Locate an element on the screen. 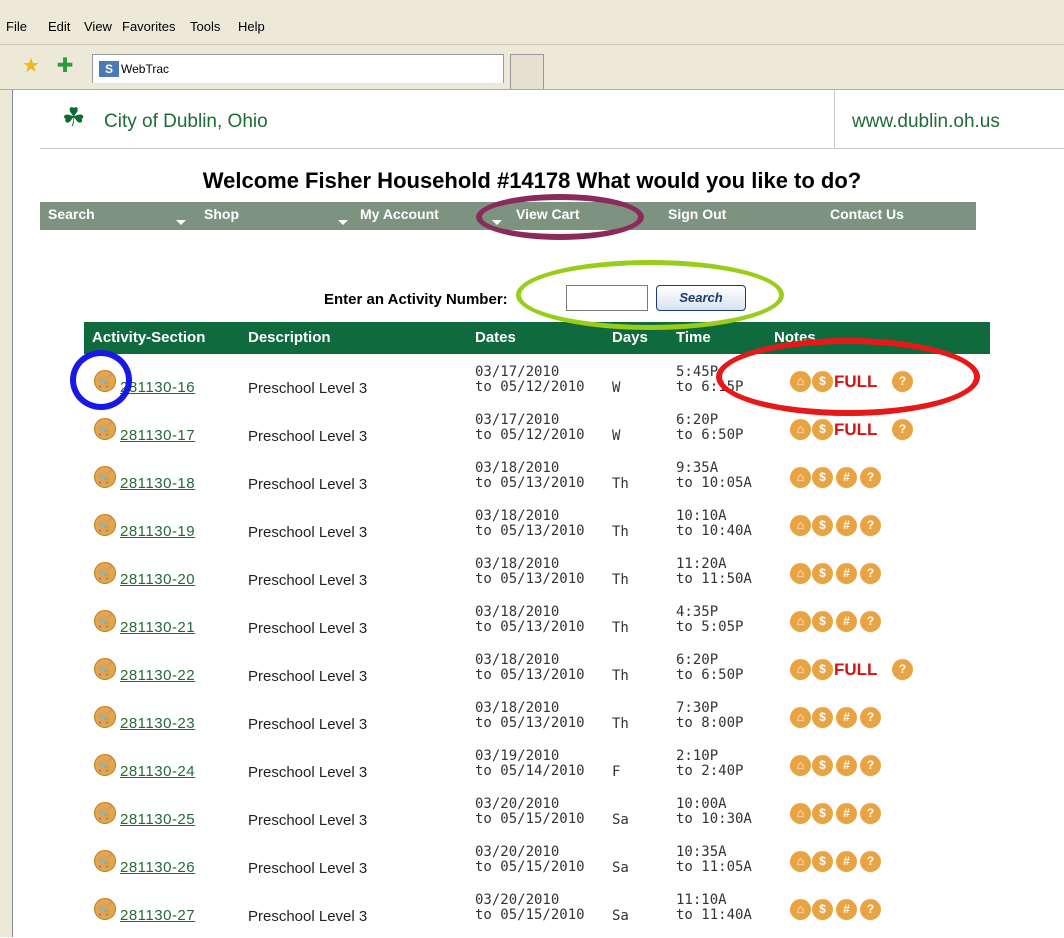 This screenshot has width=1064, height=938. activity-section-link: 281130-23 is located at coordinates (157, 723).